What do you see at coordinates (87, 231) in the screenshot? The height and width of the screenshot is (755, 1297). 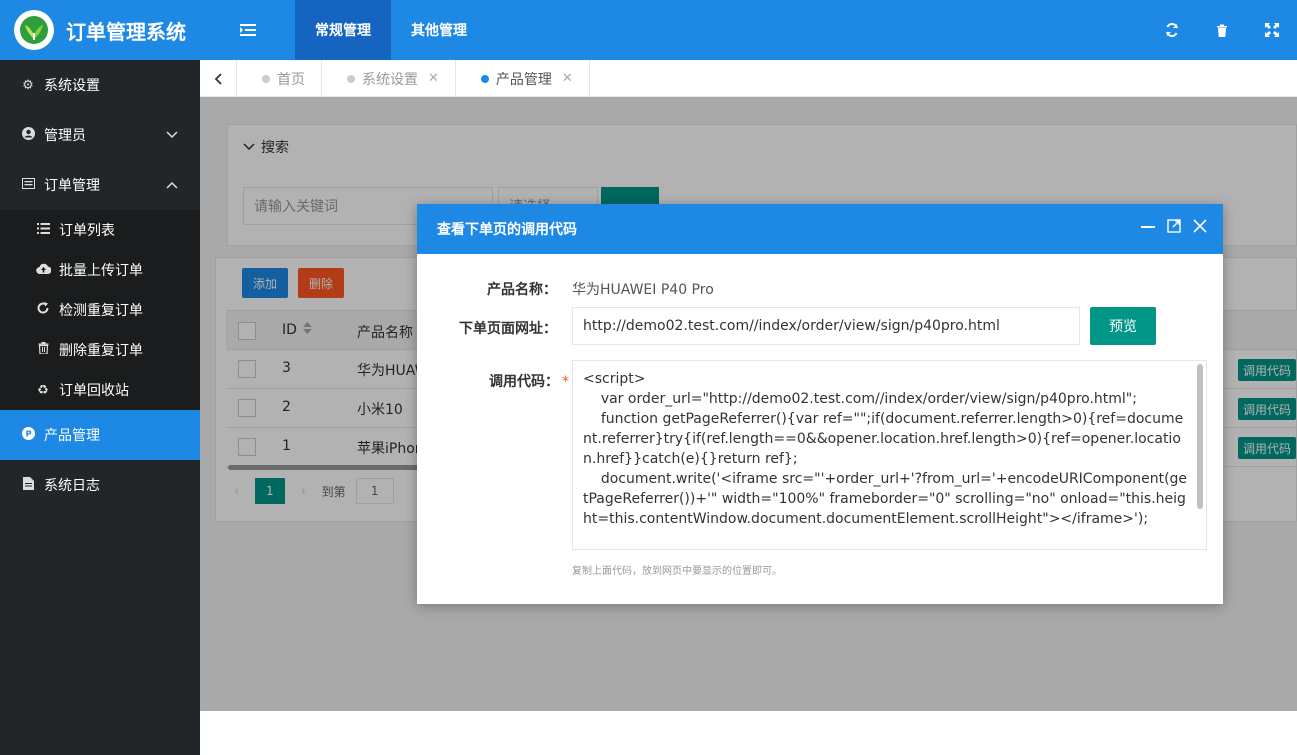 I see `sidebar-item-label: 订单列表` at bounding box center [87, 231].